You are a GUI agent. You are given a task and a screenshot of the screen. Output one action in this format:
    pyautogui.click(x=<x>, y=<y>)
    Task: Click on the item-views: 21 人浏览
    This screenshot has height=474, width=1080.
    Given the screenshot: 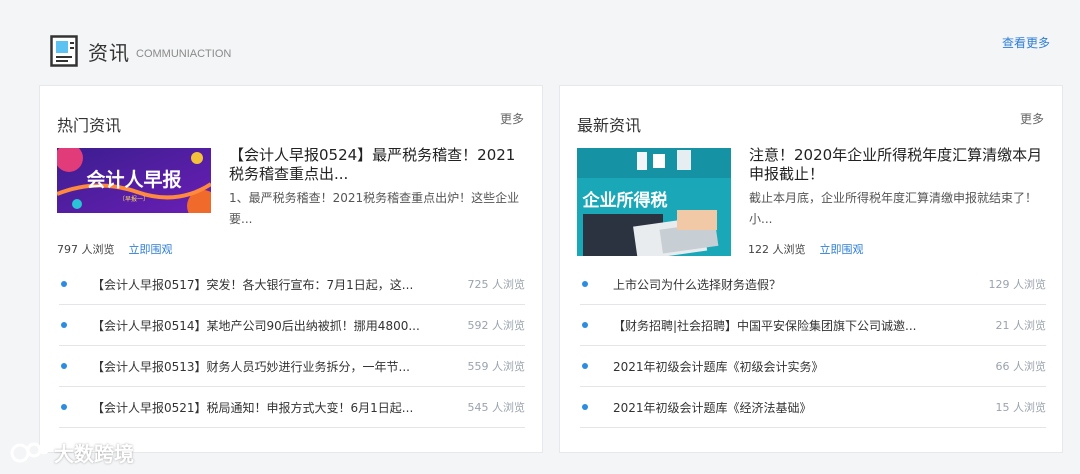 What is the action you would take?
    pyautogui.click(x=1021, y=325)
    